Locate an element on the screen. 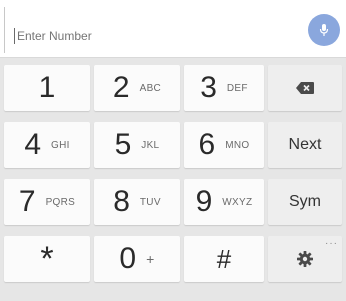 The width and height of the screenshot is (346, 301). key-digit: 1 is located at coordinates (47, 87).